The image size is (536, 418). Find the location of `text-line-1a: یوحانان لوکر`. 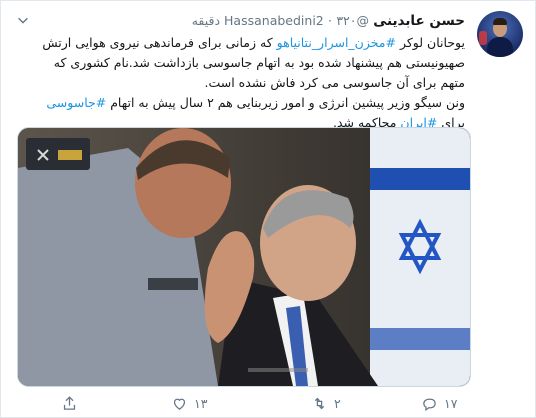

text-line-1a: یوحانان لوکر is located at coordinates (430, 42).